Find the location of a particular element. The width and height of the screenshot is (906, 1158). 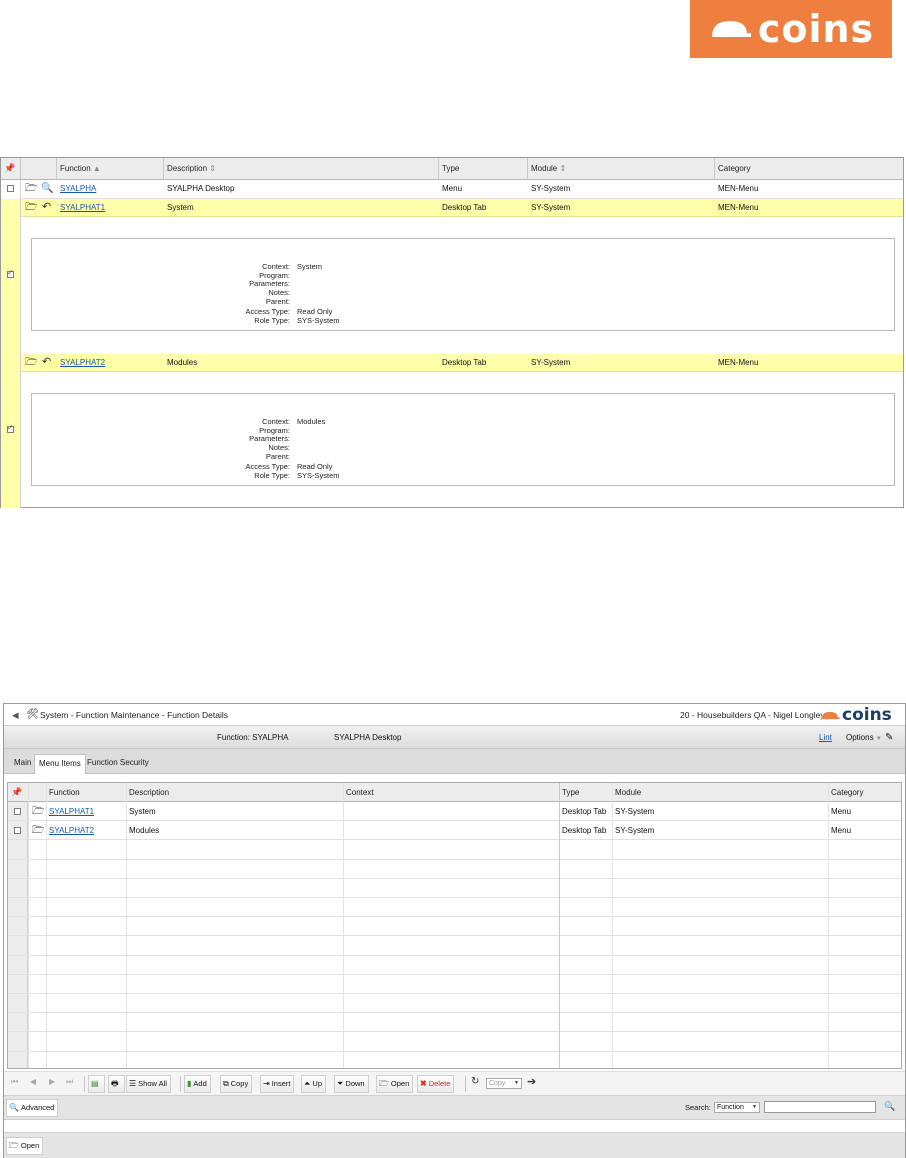

add-document-icon: ▮ is located at coordinates (189, 1083).